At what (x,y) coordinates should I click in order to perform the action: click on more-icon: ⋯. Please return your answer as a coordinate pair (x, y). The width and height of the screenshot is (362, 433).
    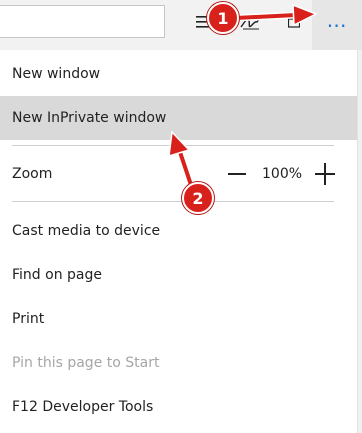
    Looking at the image, I should click on (337, 25).